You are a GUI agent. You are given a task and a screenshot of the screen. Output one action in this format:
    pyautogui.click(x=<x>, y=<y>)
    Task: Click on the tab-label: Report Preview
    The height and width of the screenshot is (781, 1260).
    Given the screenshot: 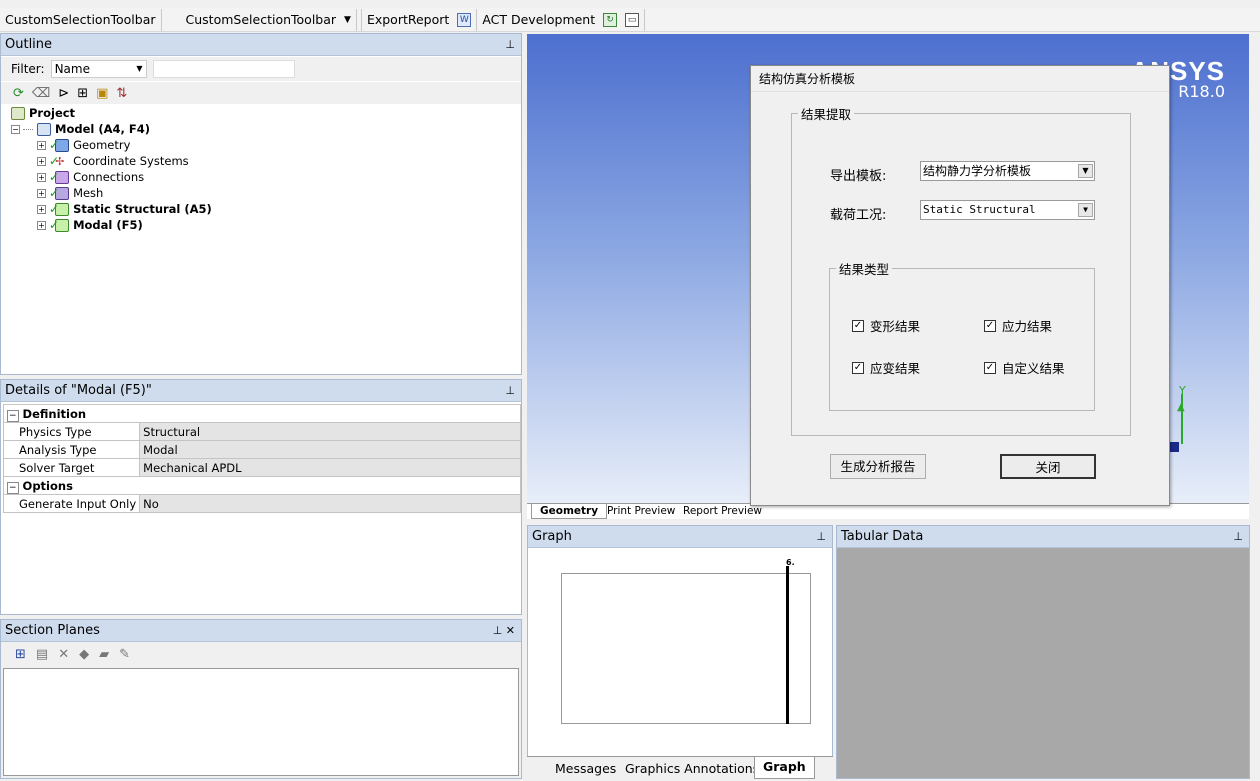 What is the action you would take?
    pyautogui.click(x=723, y=511)
    